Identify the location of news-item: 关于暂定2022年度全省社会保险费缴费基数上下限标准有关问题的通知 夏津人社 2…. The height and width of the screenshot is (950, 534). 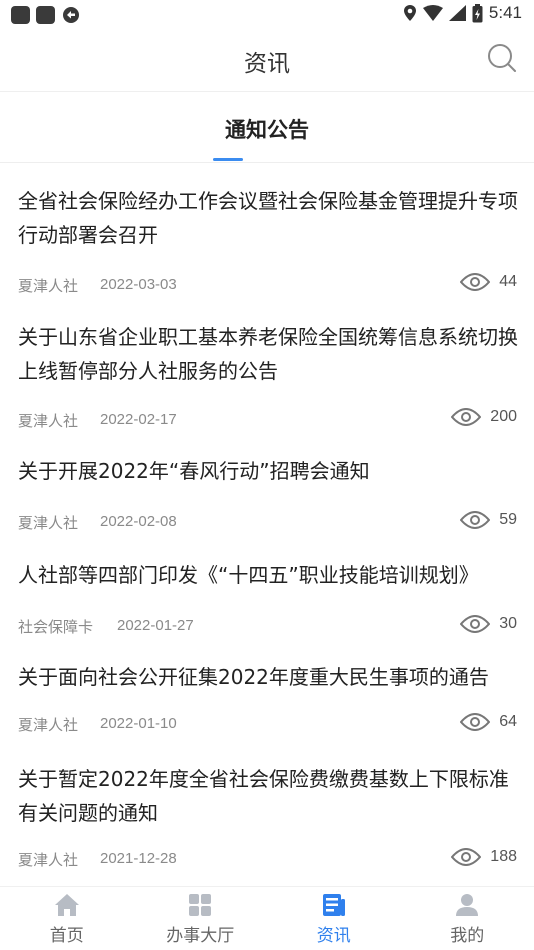
(267, 822).